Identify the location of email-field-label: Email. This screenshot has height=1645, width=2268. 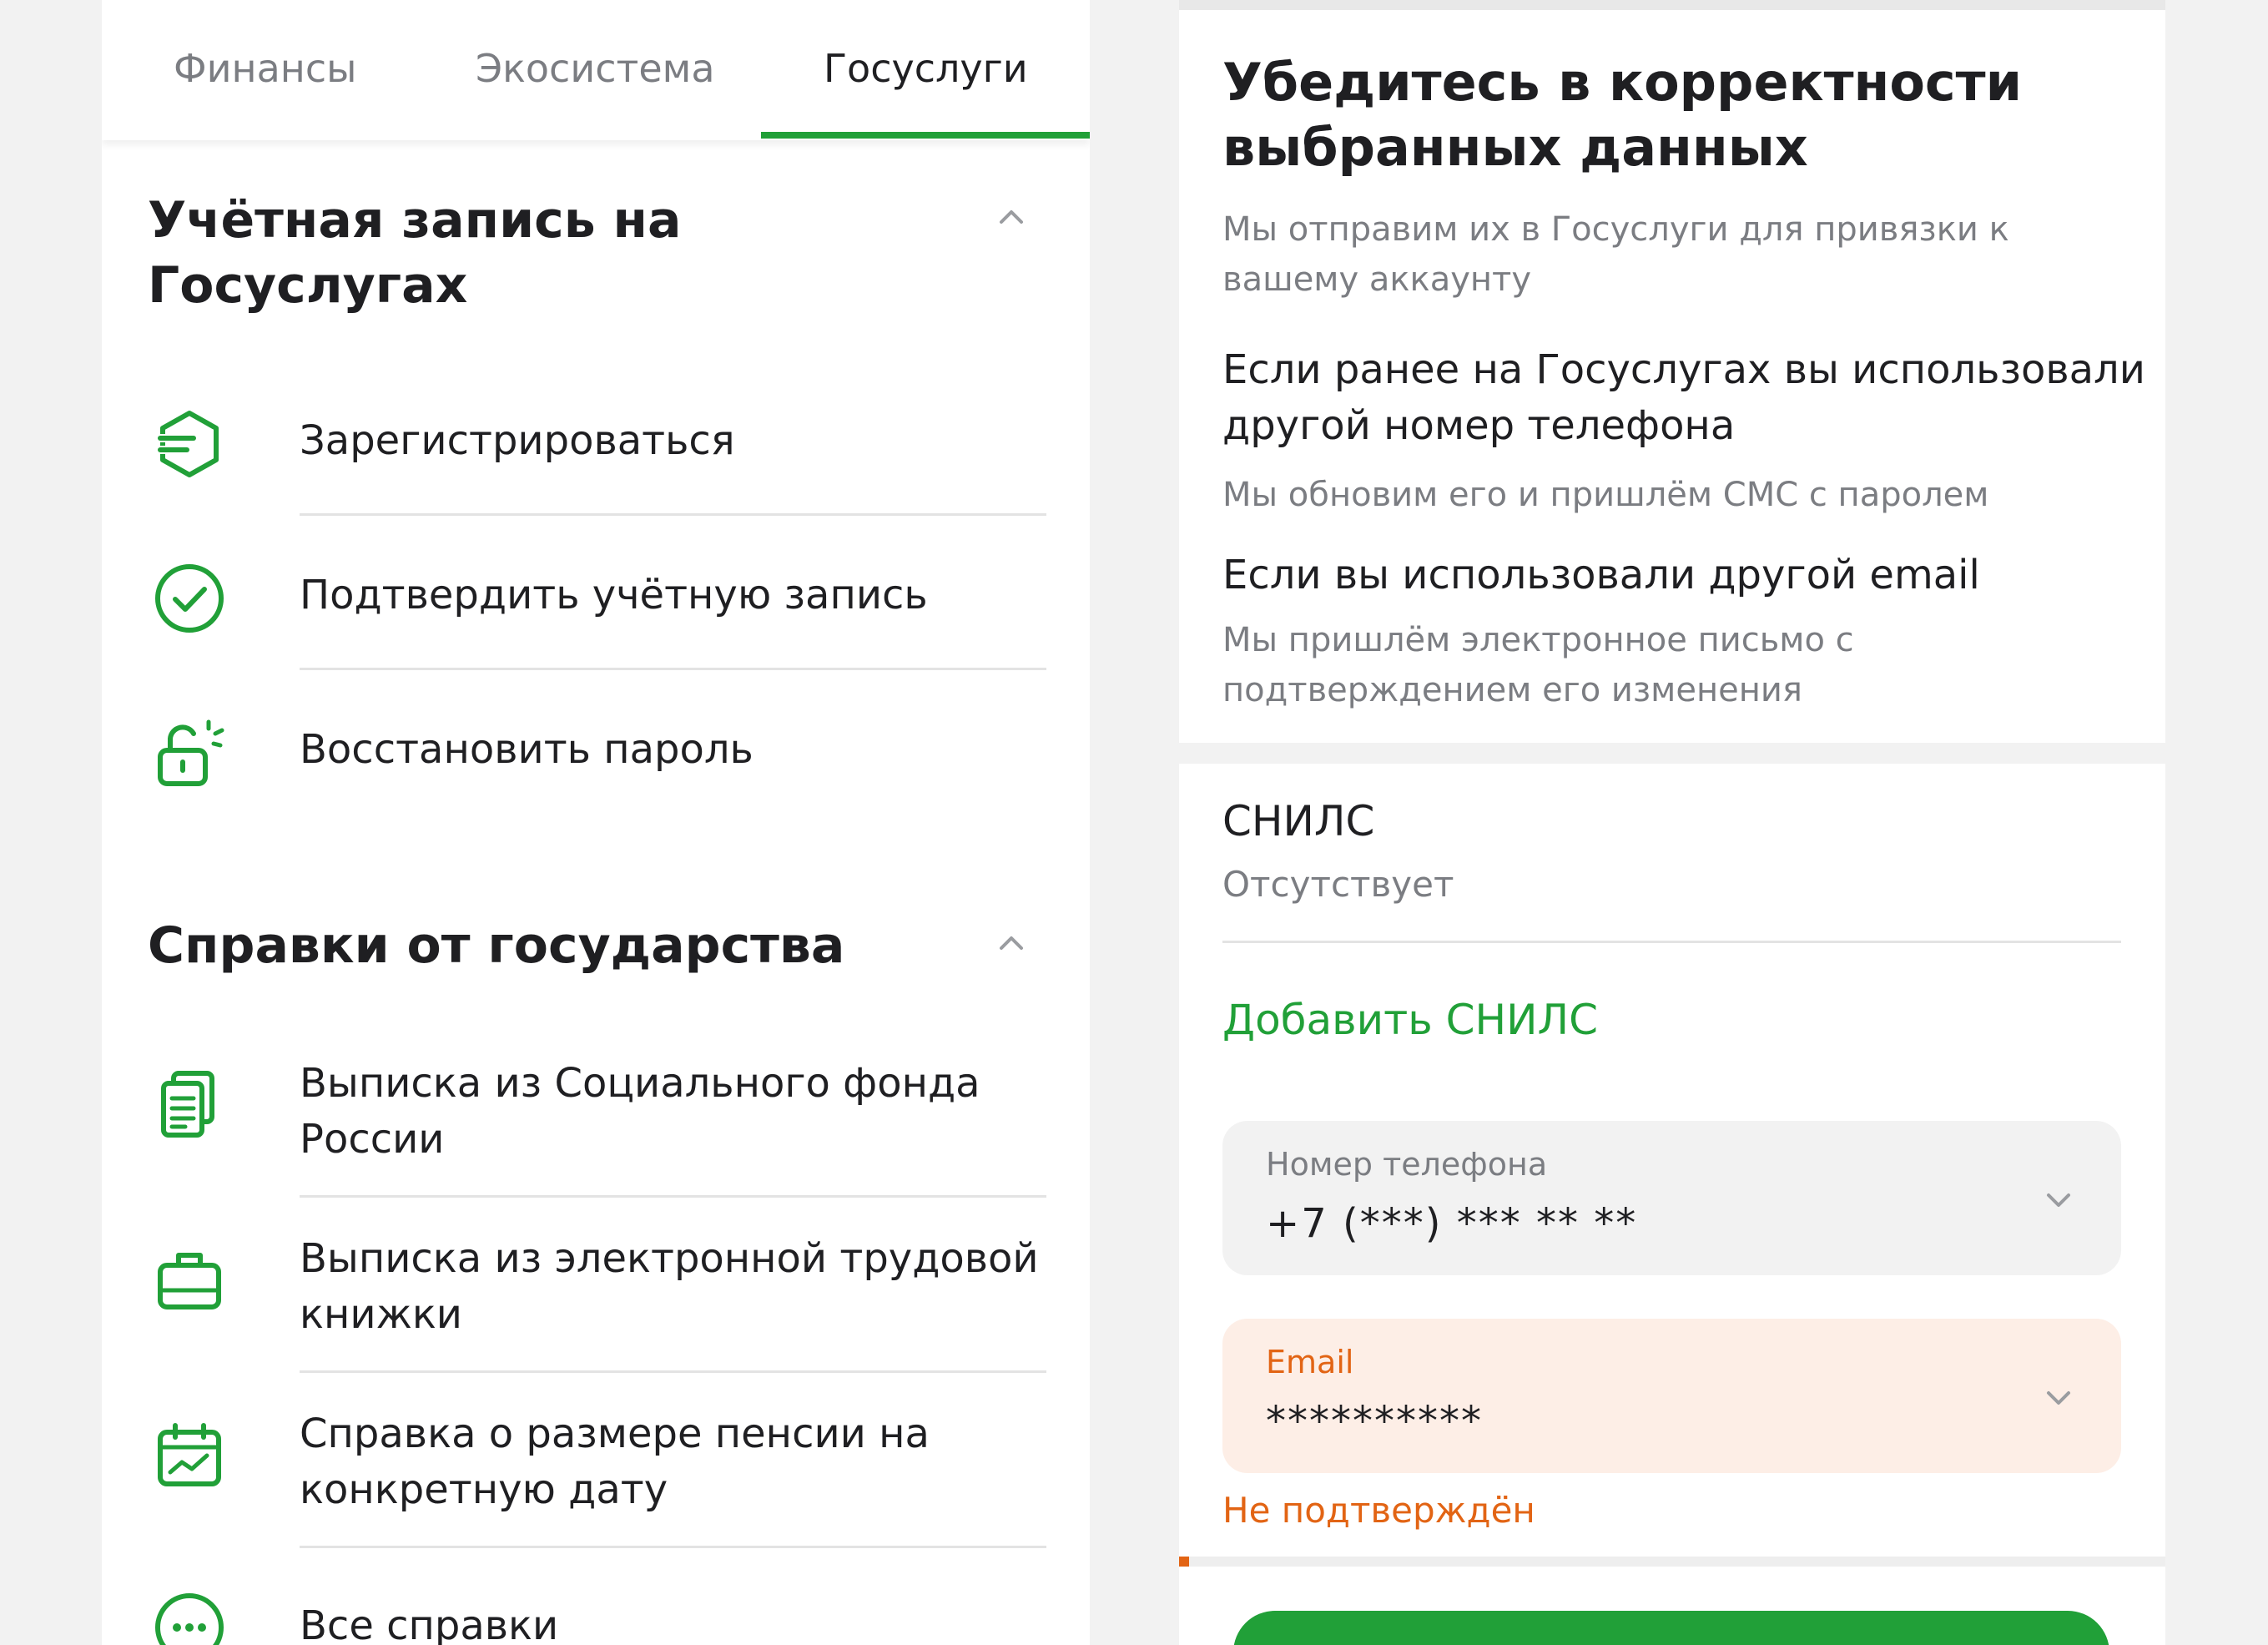
(1310, 1362).